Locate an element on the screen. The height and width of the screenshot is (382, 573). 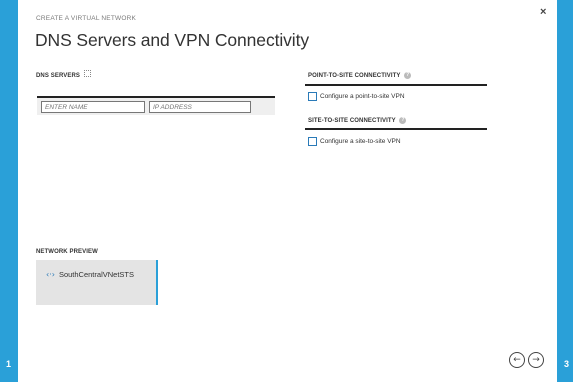
dns-servers-label-text: DNS SERVERS is located at coordinates (58, 76).